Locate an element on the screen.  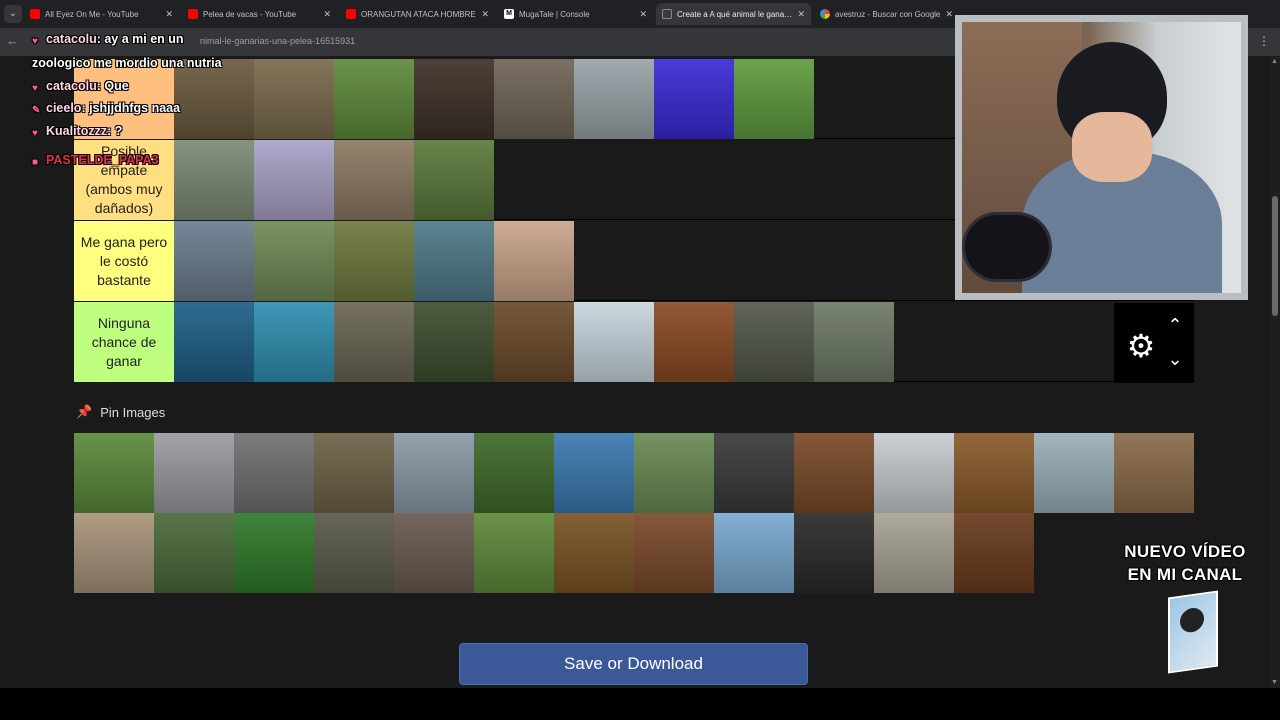
tab-search-chevron-icon: ⌄ is located at coordinates (13, 14).